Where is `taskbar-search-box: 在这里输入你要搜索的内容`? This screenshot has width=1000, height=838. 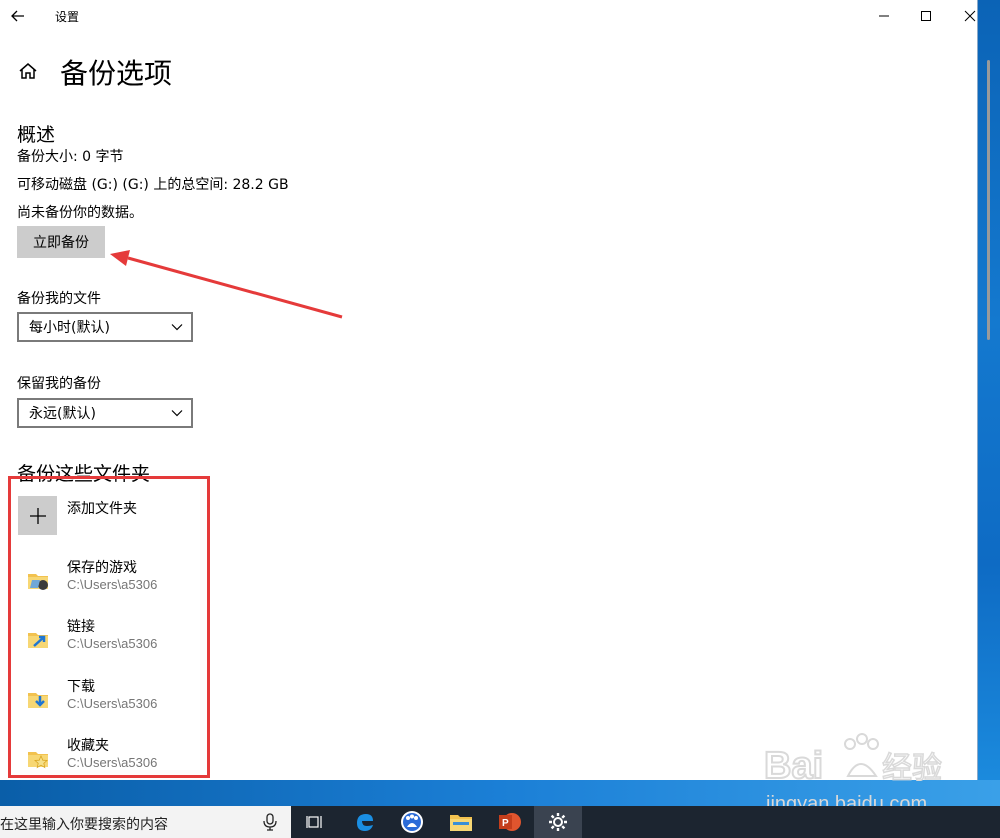 taskbar-search-box: 在这里输入你要搜索的内容 is located at coordinates (145, 822).